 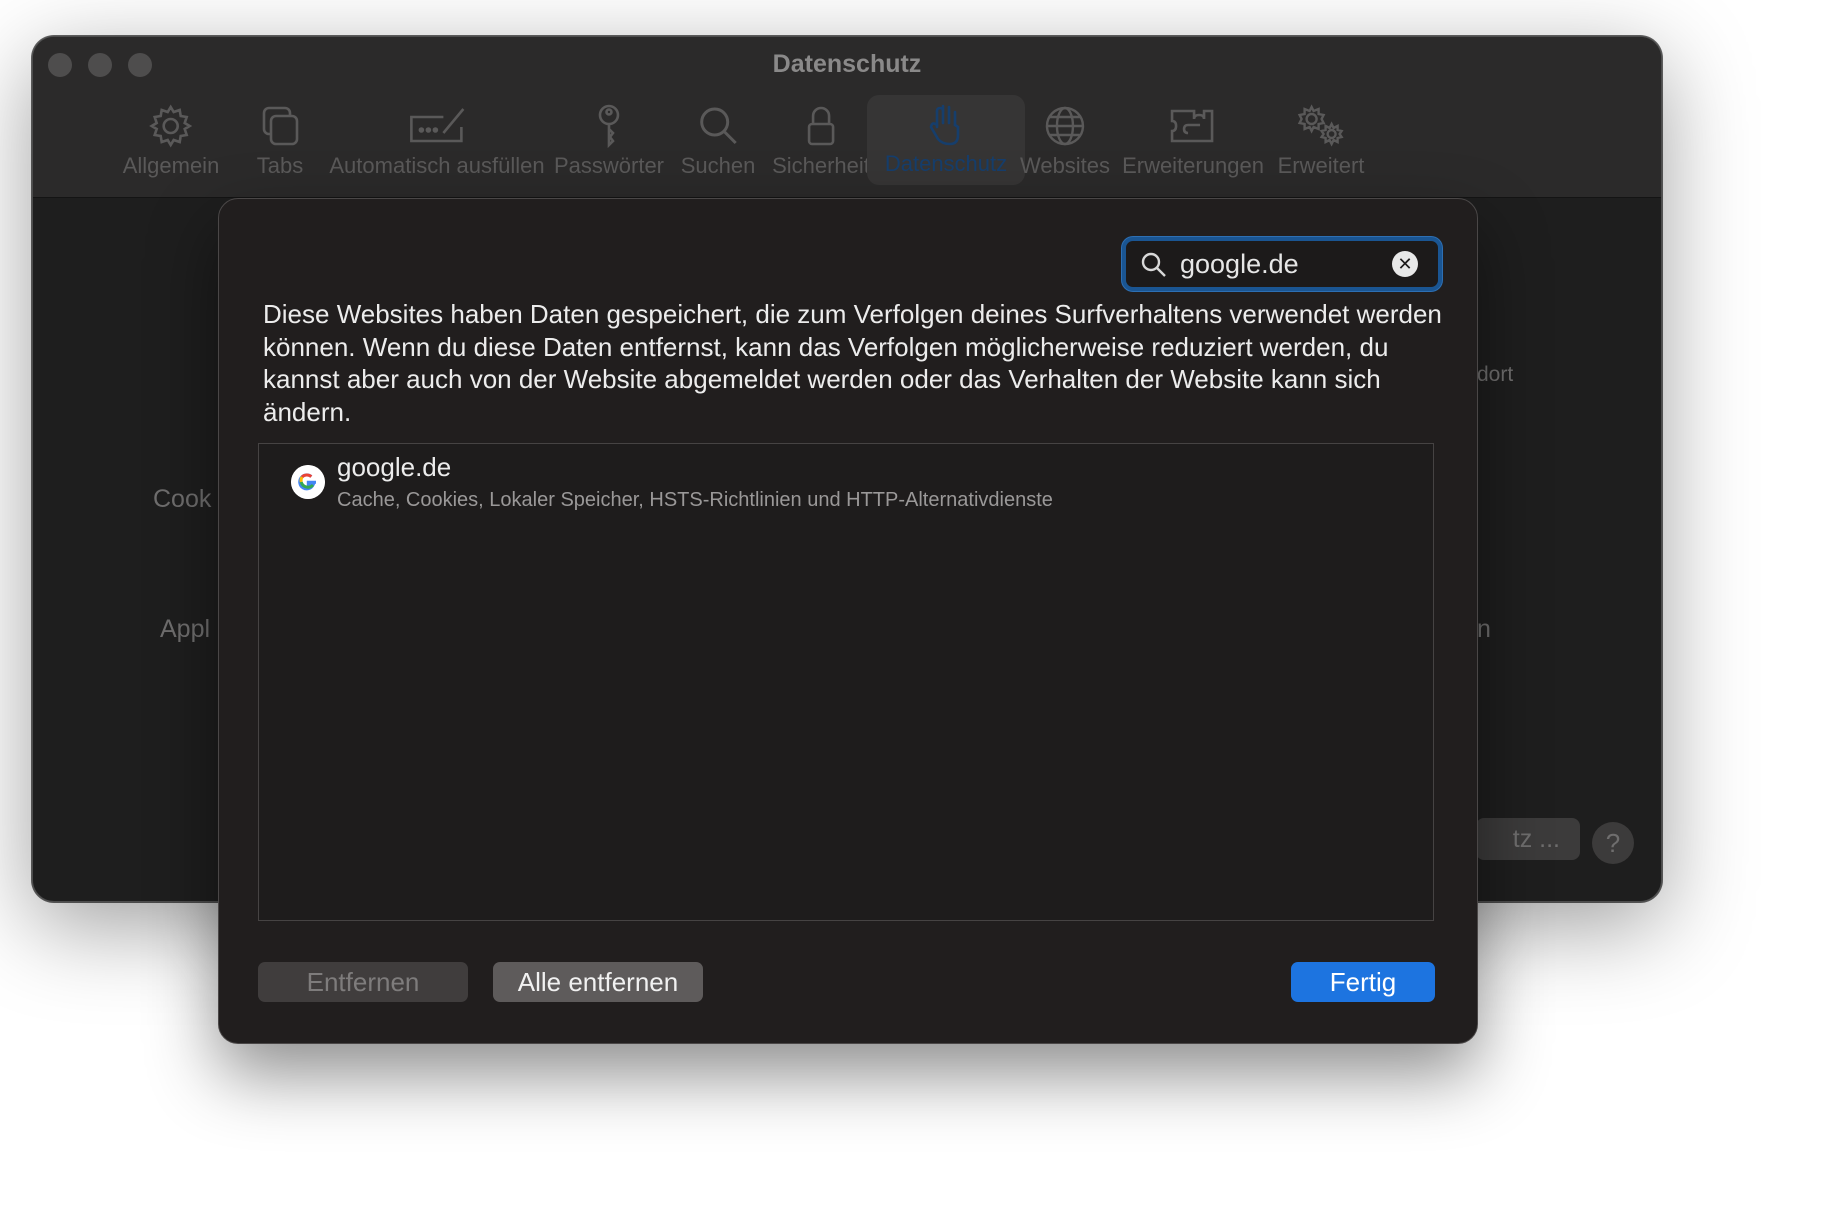 What do you see at coordinates (1321, 125) in the screenshot?
I see `gears-icon` at bounding box center [1321, 125].